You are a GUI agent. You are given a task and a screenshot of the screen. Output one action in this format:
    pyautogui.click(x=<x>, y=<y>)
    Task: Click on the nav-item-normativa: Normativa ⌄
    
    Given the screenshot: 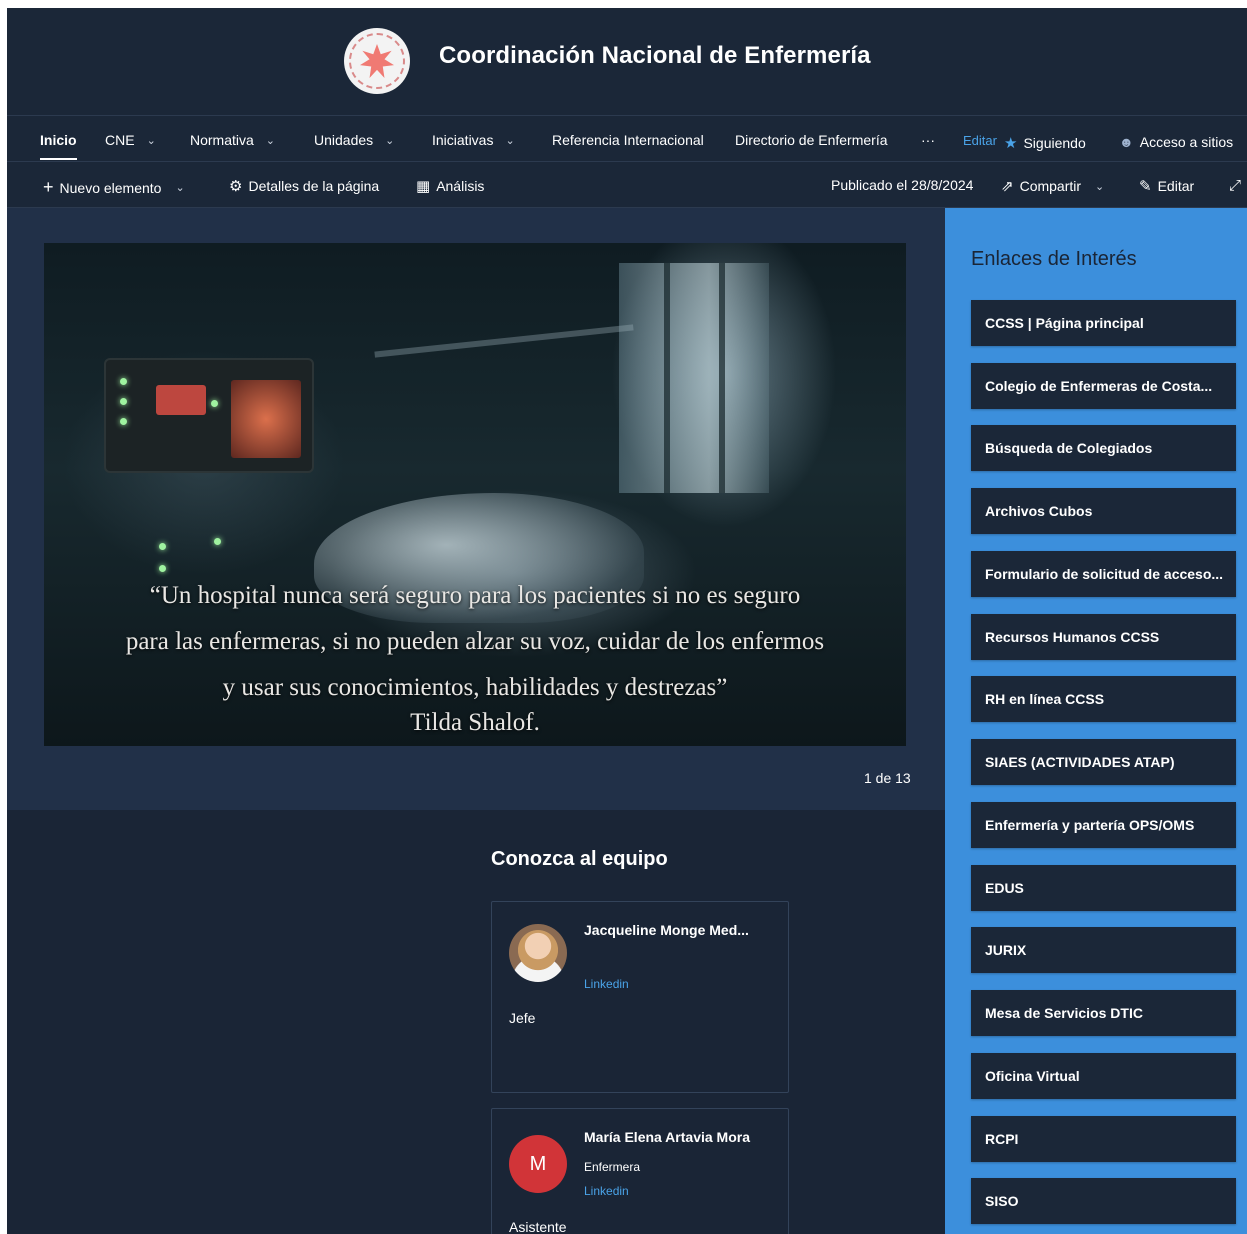 What is the action you would take?
    pyautogui.click(x=232, y=140)
    